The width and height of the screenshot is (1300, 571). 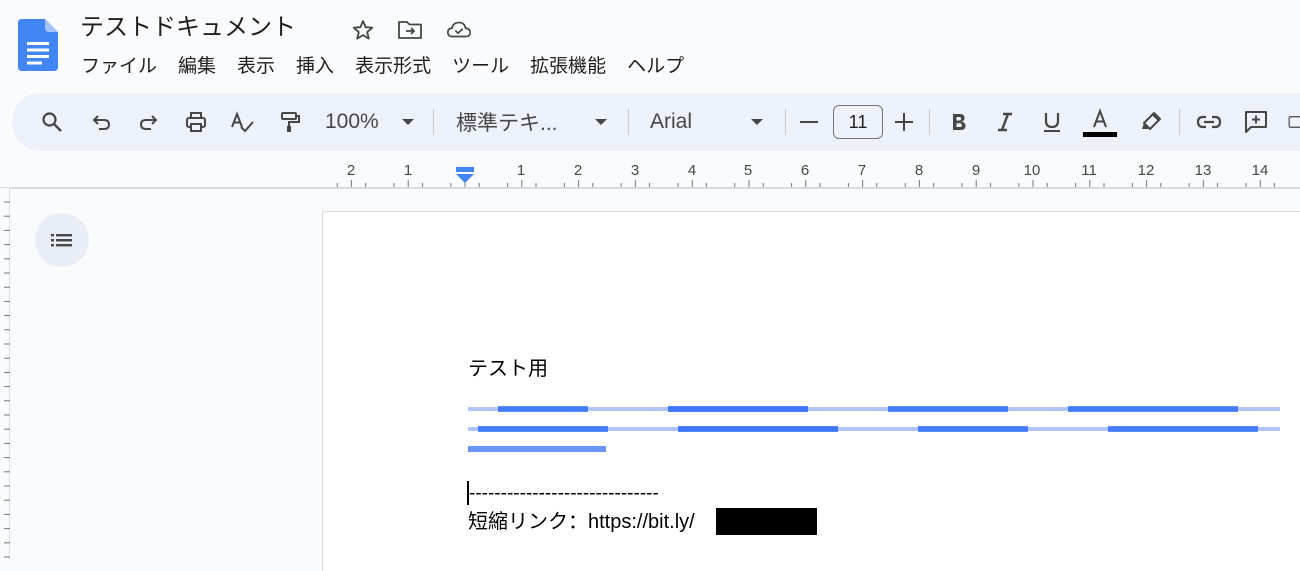 What do you see at coordinates (655, 66) in the screenshot?
I see `menu-help: ヘルプ` at bounding box center [655, 66].